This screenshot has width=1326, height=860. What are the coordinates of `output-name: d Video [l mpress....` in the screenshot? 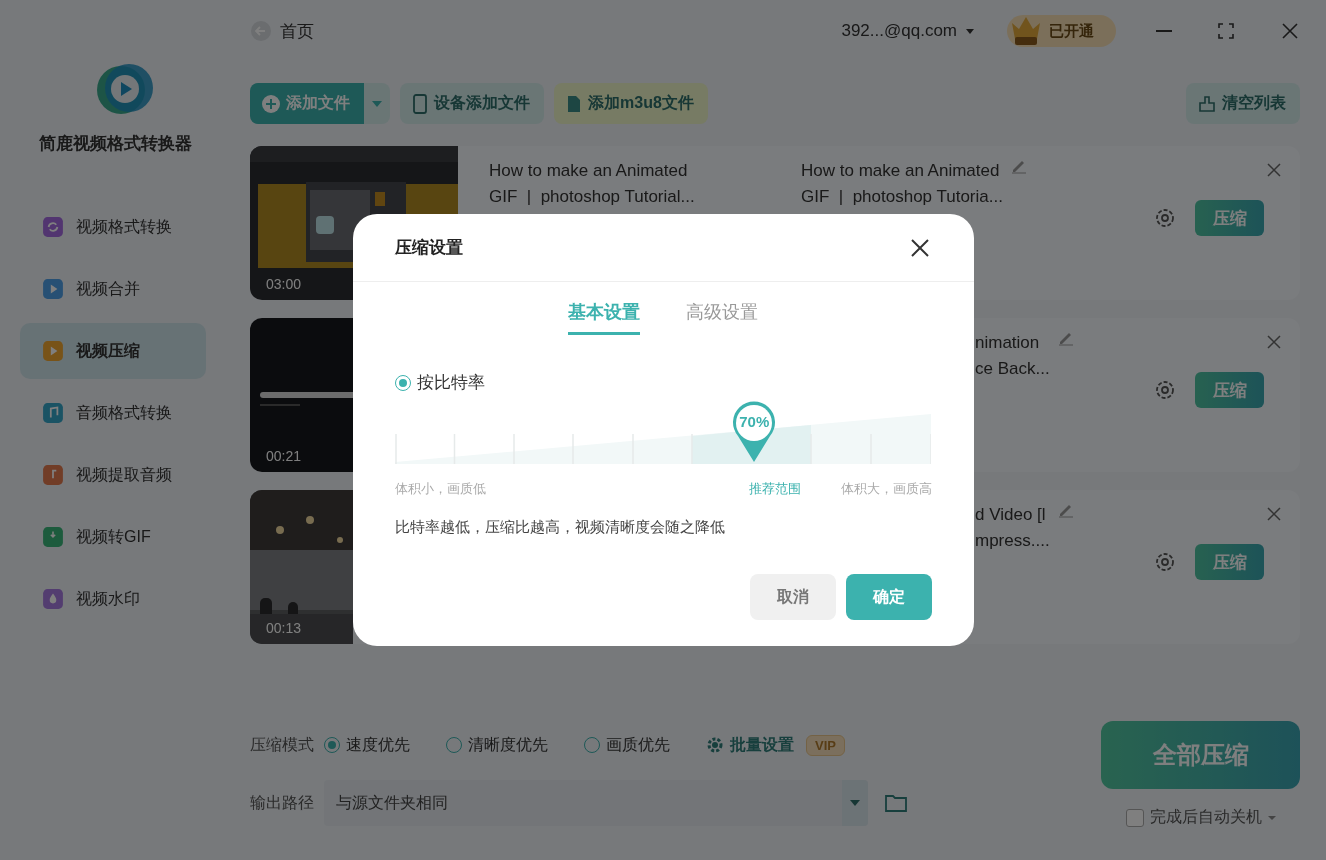 It's located at (1012, 528).